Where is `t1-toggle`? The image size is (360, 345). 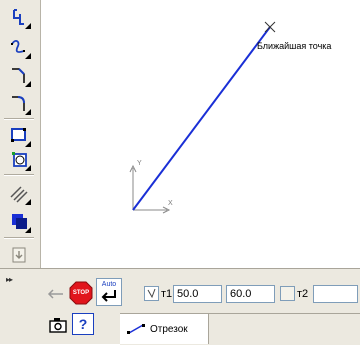
t1-toggle is located at coordinates (151, 293).